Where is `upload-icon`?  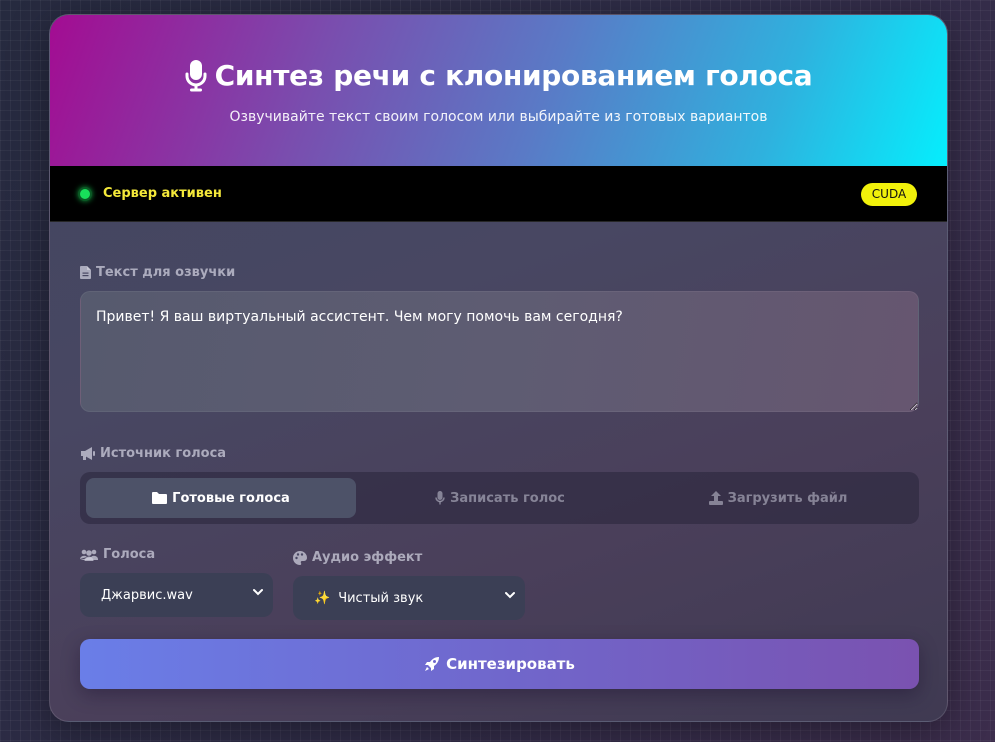
upload-icon is located at coordinates (715, 498).